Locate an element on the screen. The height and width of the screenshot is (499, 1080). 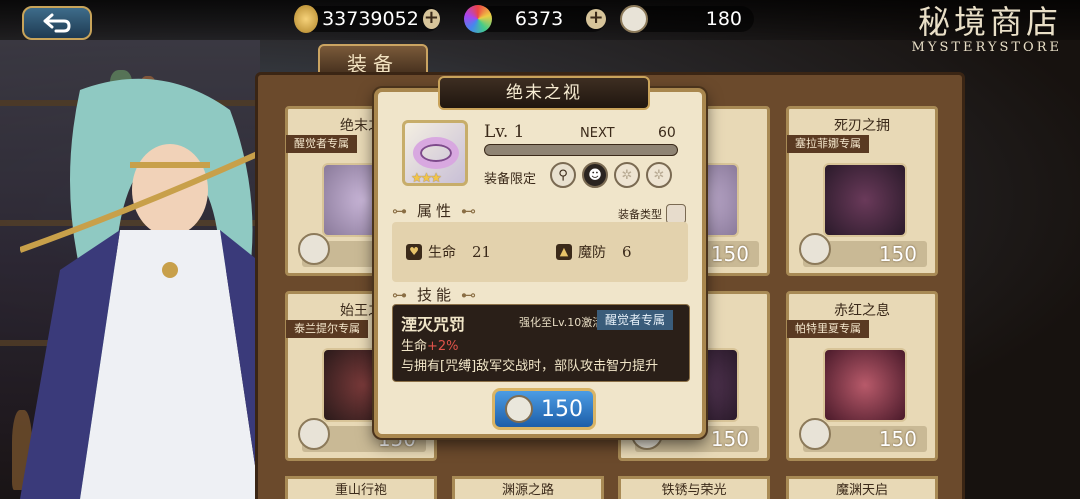
card-name: 赤红之息 is located at coordinates (862, 311).